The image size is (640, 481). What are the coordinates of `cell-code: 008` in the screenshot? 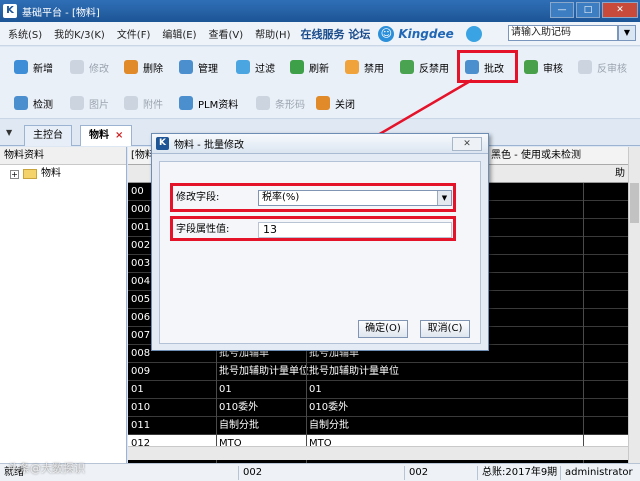 It's located at (141, 353).